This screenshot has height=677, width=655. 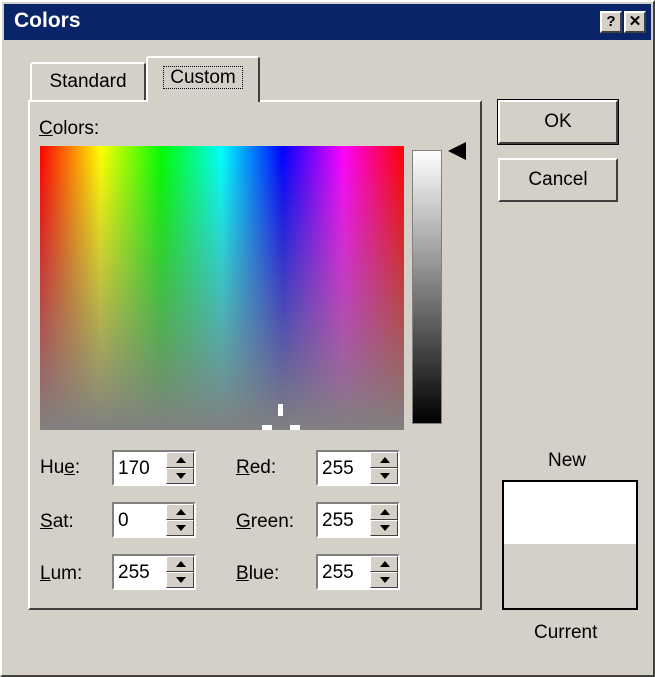 What do you see at coordinates (154, 520) in the screenshot?
I see `sat-field: 0` at bounding box center [154, 520].